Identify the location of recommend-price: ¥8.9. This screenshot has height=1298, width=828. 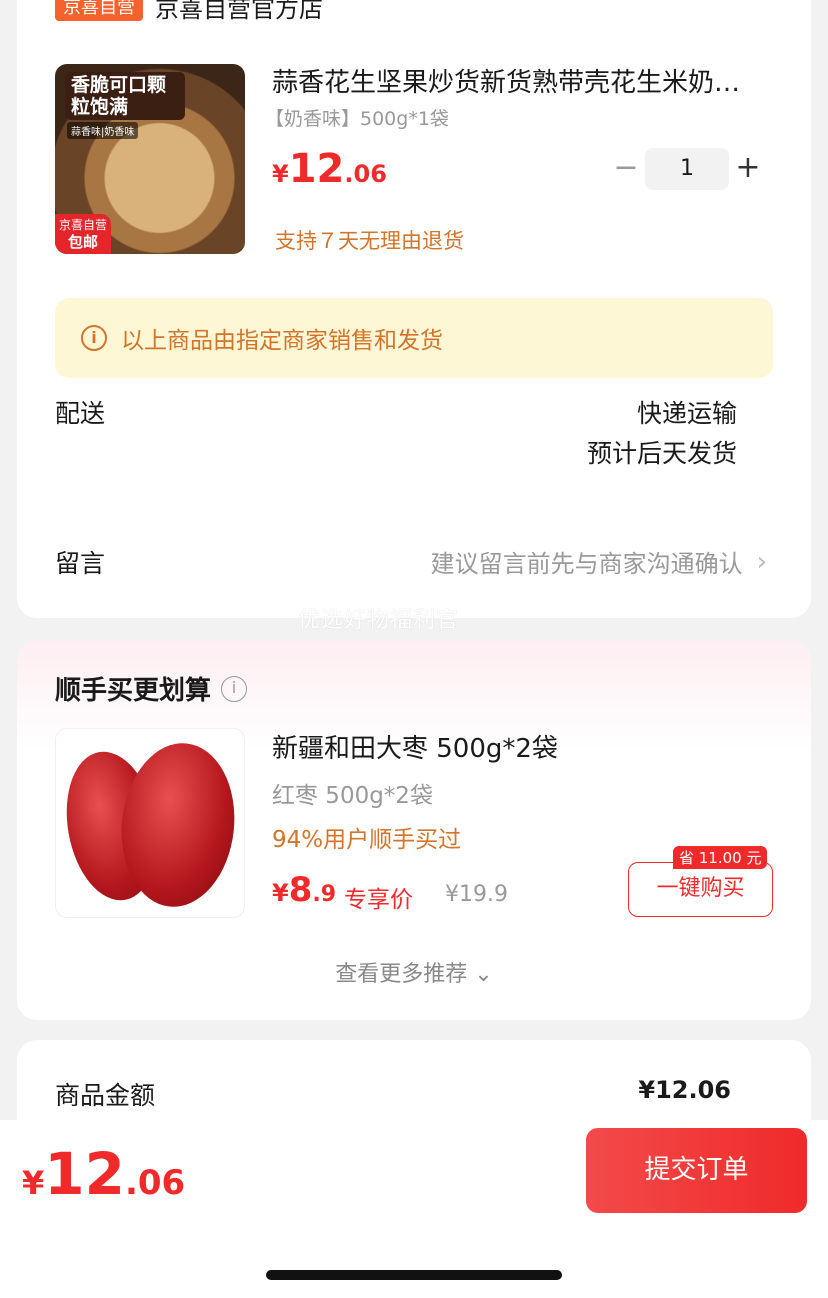
(304, 890).